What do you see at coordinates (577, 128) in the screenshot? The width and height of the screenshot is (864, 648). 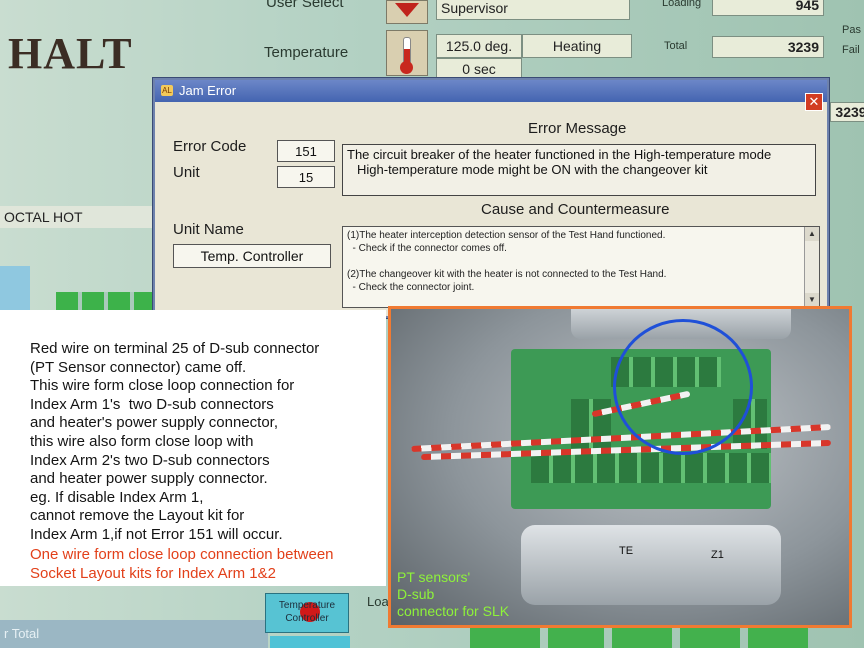 I see `error-message-header: Error Message` at bounding box center [577, 128].